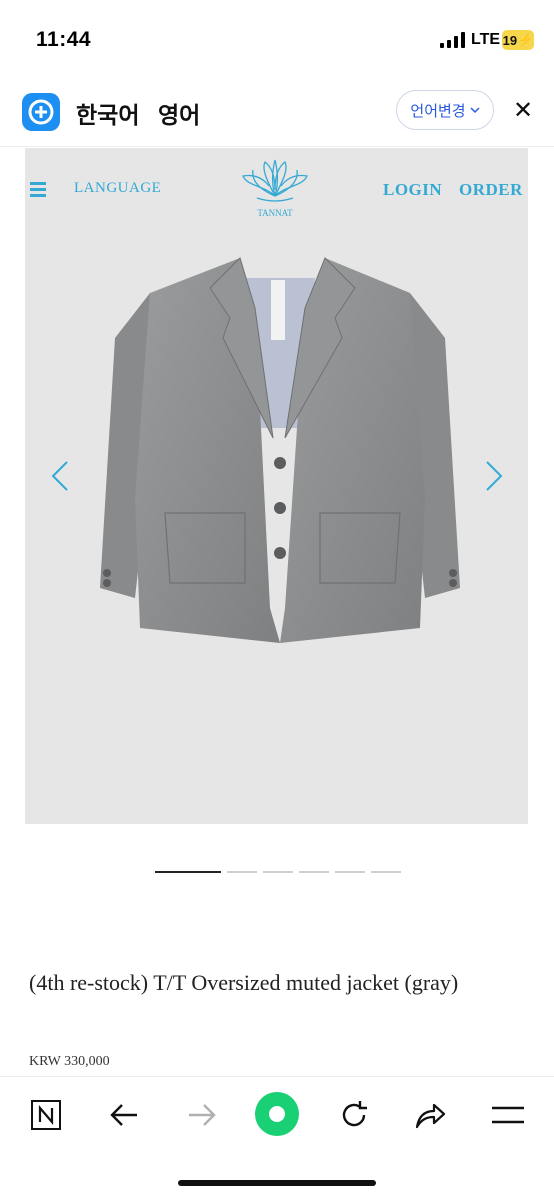  What do you see at coordinates (275, 213) in the screenshot?
I see `brand-logo-text: TANNAT` at bounding box center [275, 213].